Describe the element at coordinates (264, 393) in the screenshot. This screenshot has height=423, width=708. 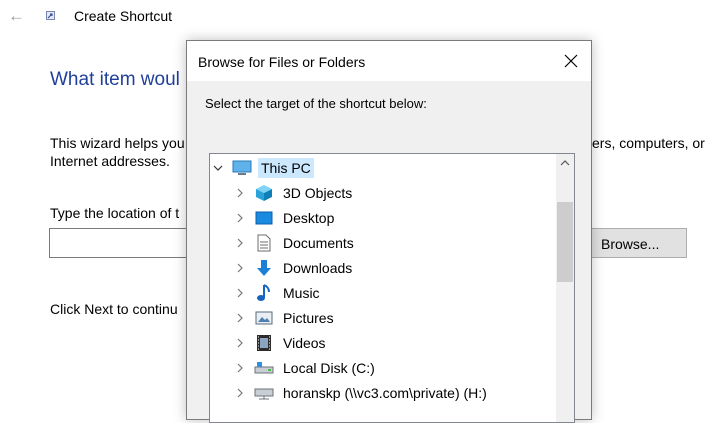
I see `network-drive-icon` at that location.